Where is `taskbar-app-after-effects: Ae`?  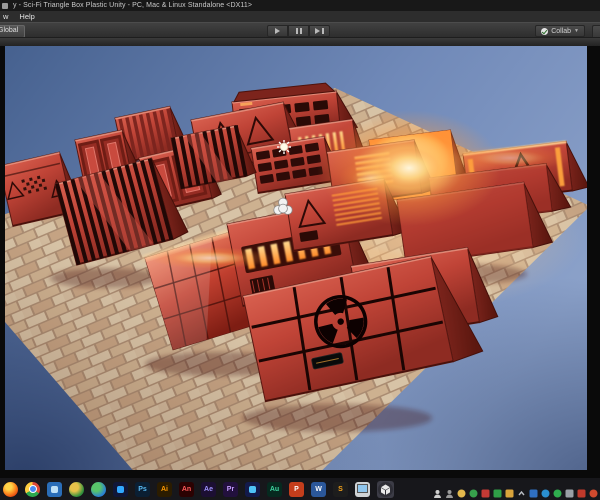
taskbar-app-after-effects: Ae is located at coordinates (208, 489).